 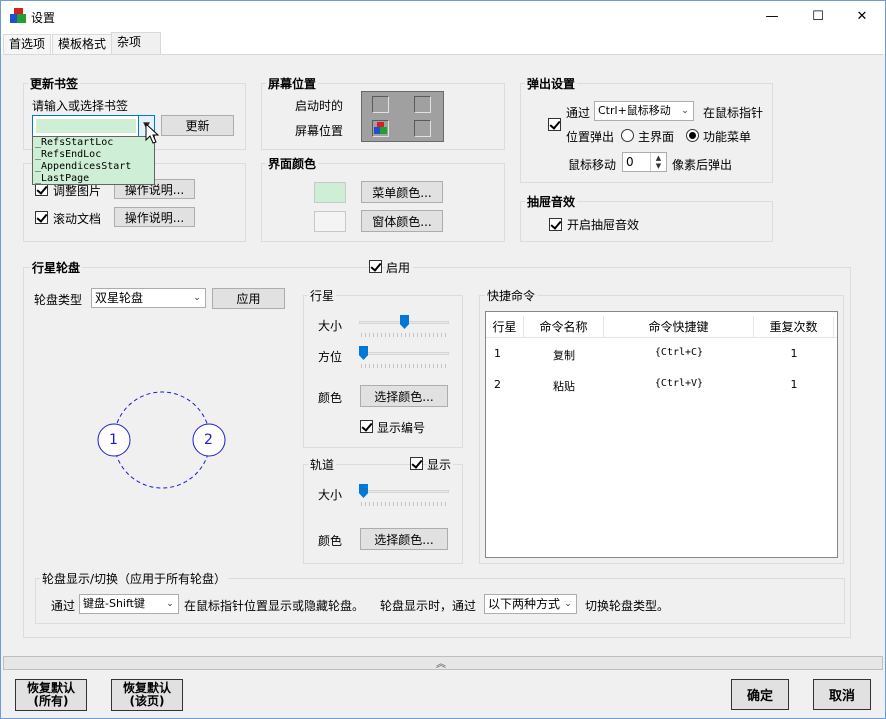 What do you see at coordinates (862, 16) in the screenshot?
I see `close-button: ✕` at bounding box center [862, 16].